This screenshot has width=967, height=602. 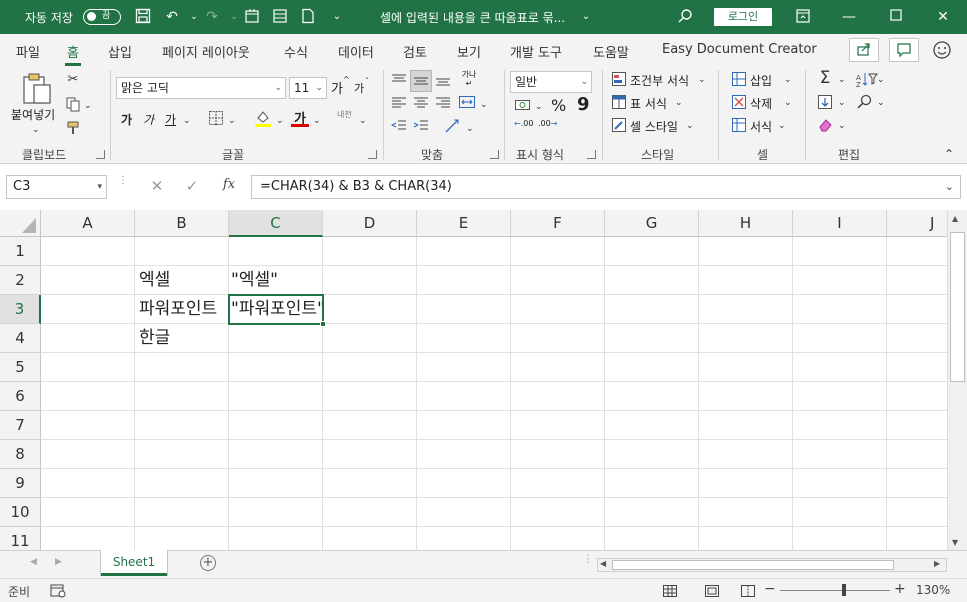 I want to click on percent-style-button: %, so click(x=558, y=105).